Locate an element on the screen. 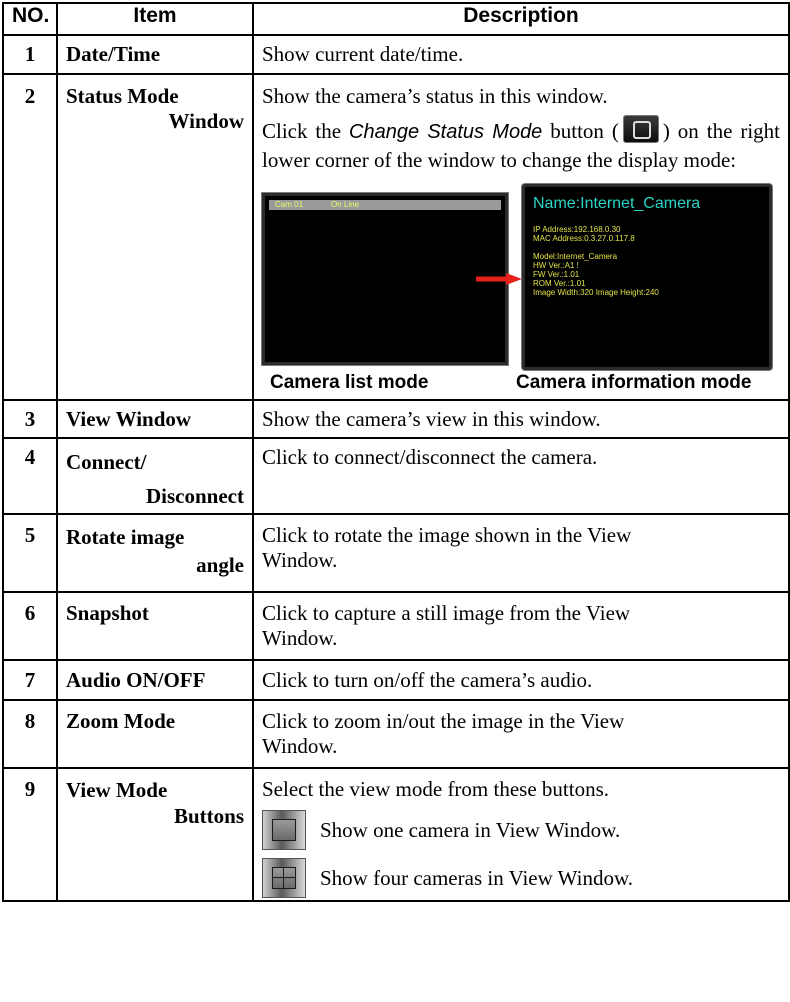 The width and height of the screenshot is (790, 1002). row-item: Status Mode Window is located at coordinates (155, 237).